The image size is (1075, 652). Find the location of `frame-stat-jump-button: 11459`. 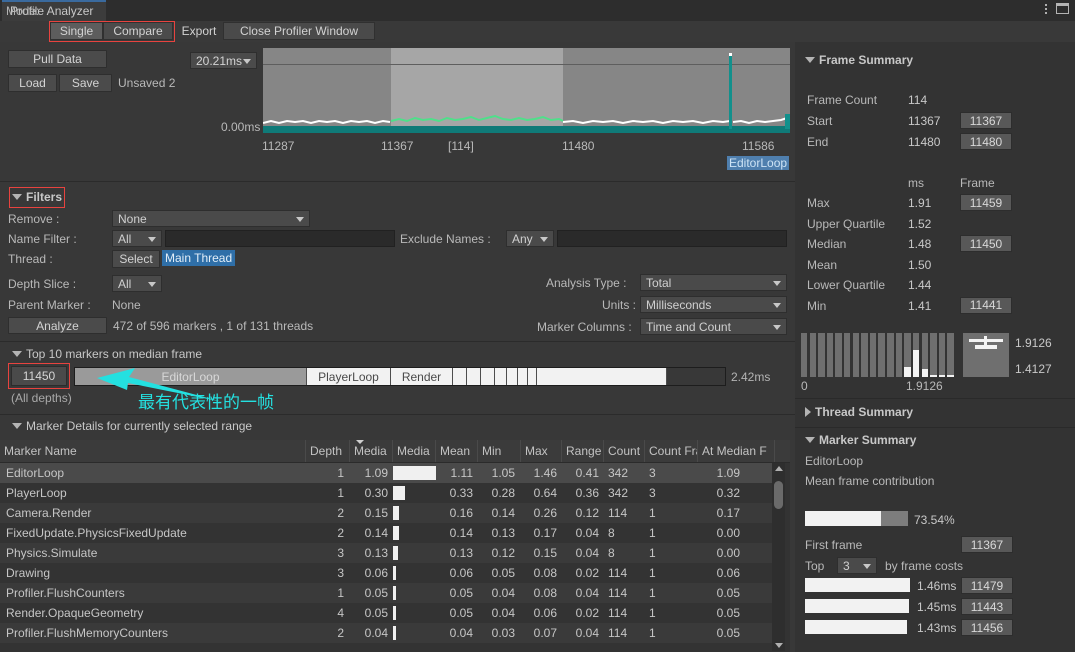

frame-stat-jump-button: 11459 is located at coordinates (986, 202).